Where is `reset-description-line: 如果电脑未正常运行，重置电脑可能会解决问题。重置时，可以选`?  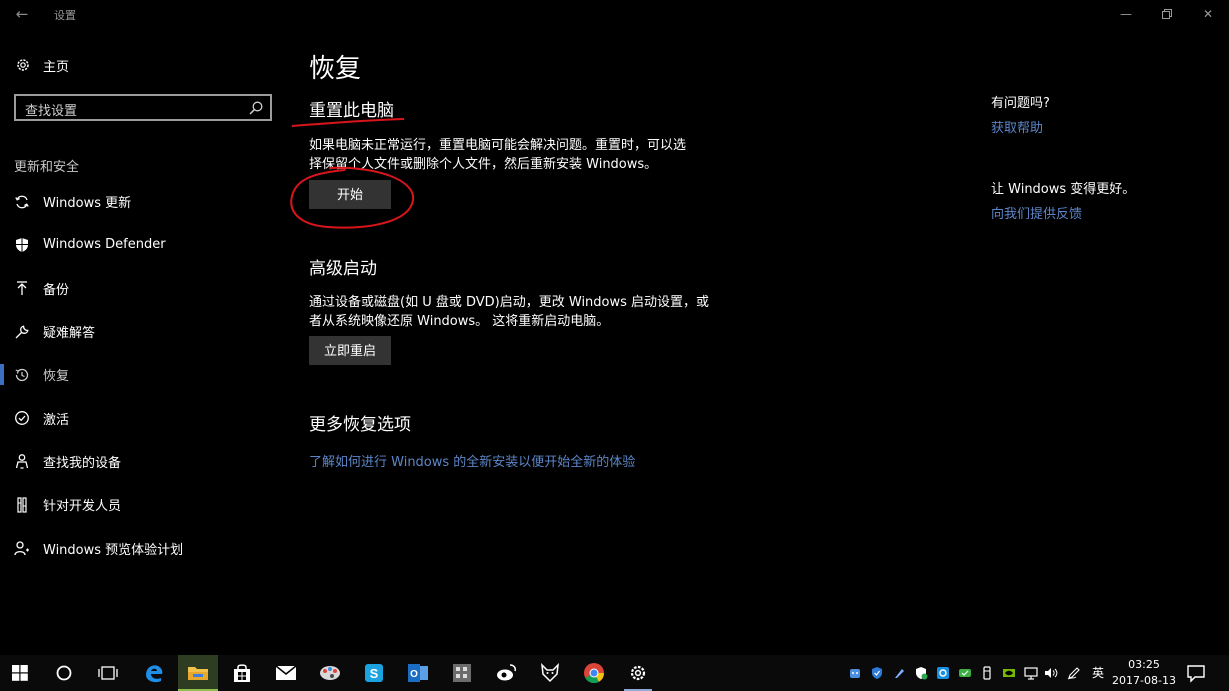 reset-description-line: 如果电脑未正常运行，重置电脑可能会解决问题。重置时，可以选 is located at coordinates (498, 145).